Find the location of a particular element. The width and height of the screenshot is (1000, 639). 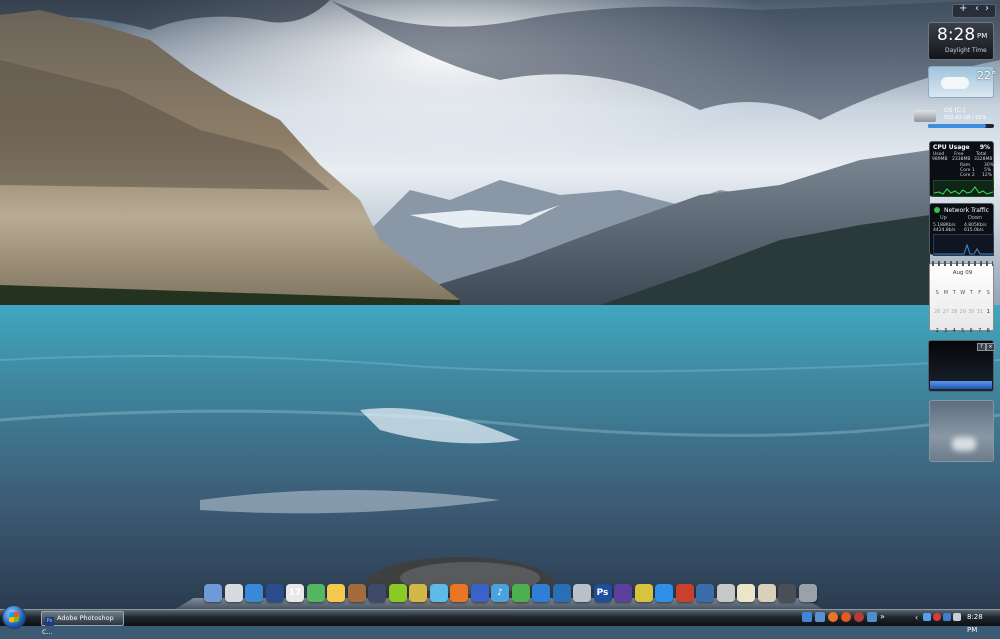

calendar-day: 28 is located at coordinates (954, 312).